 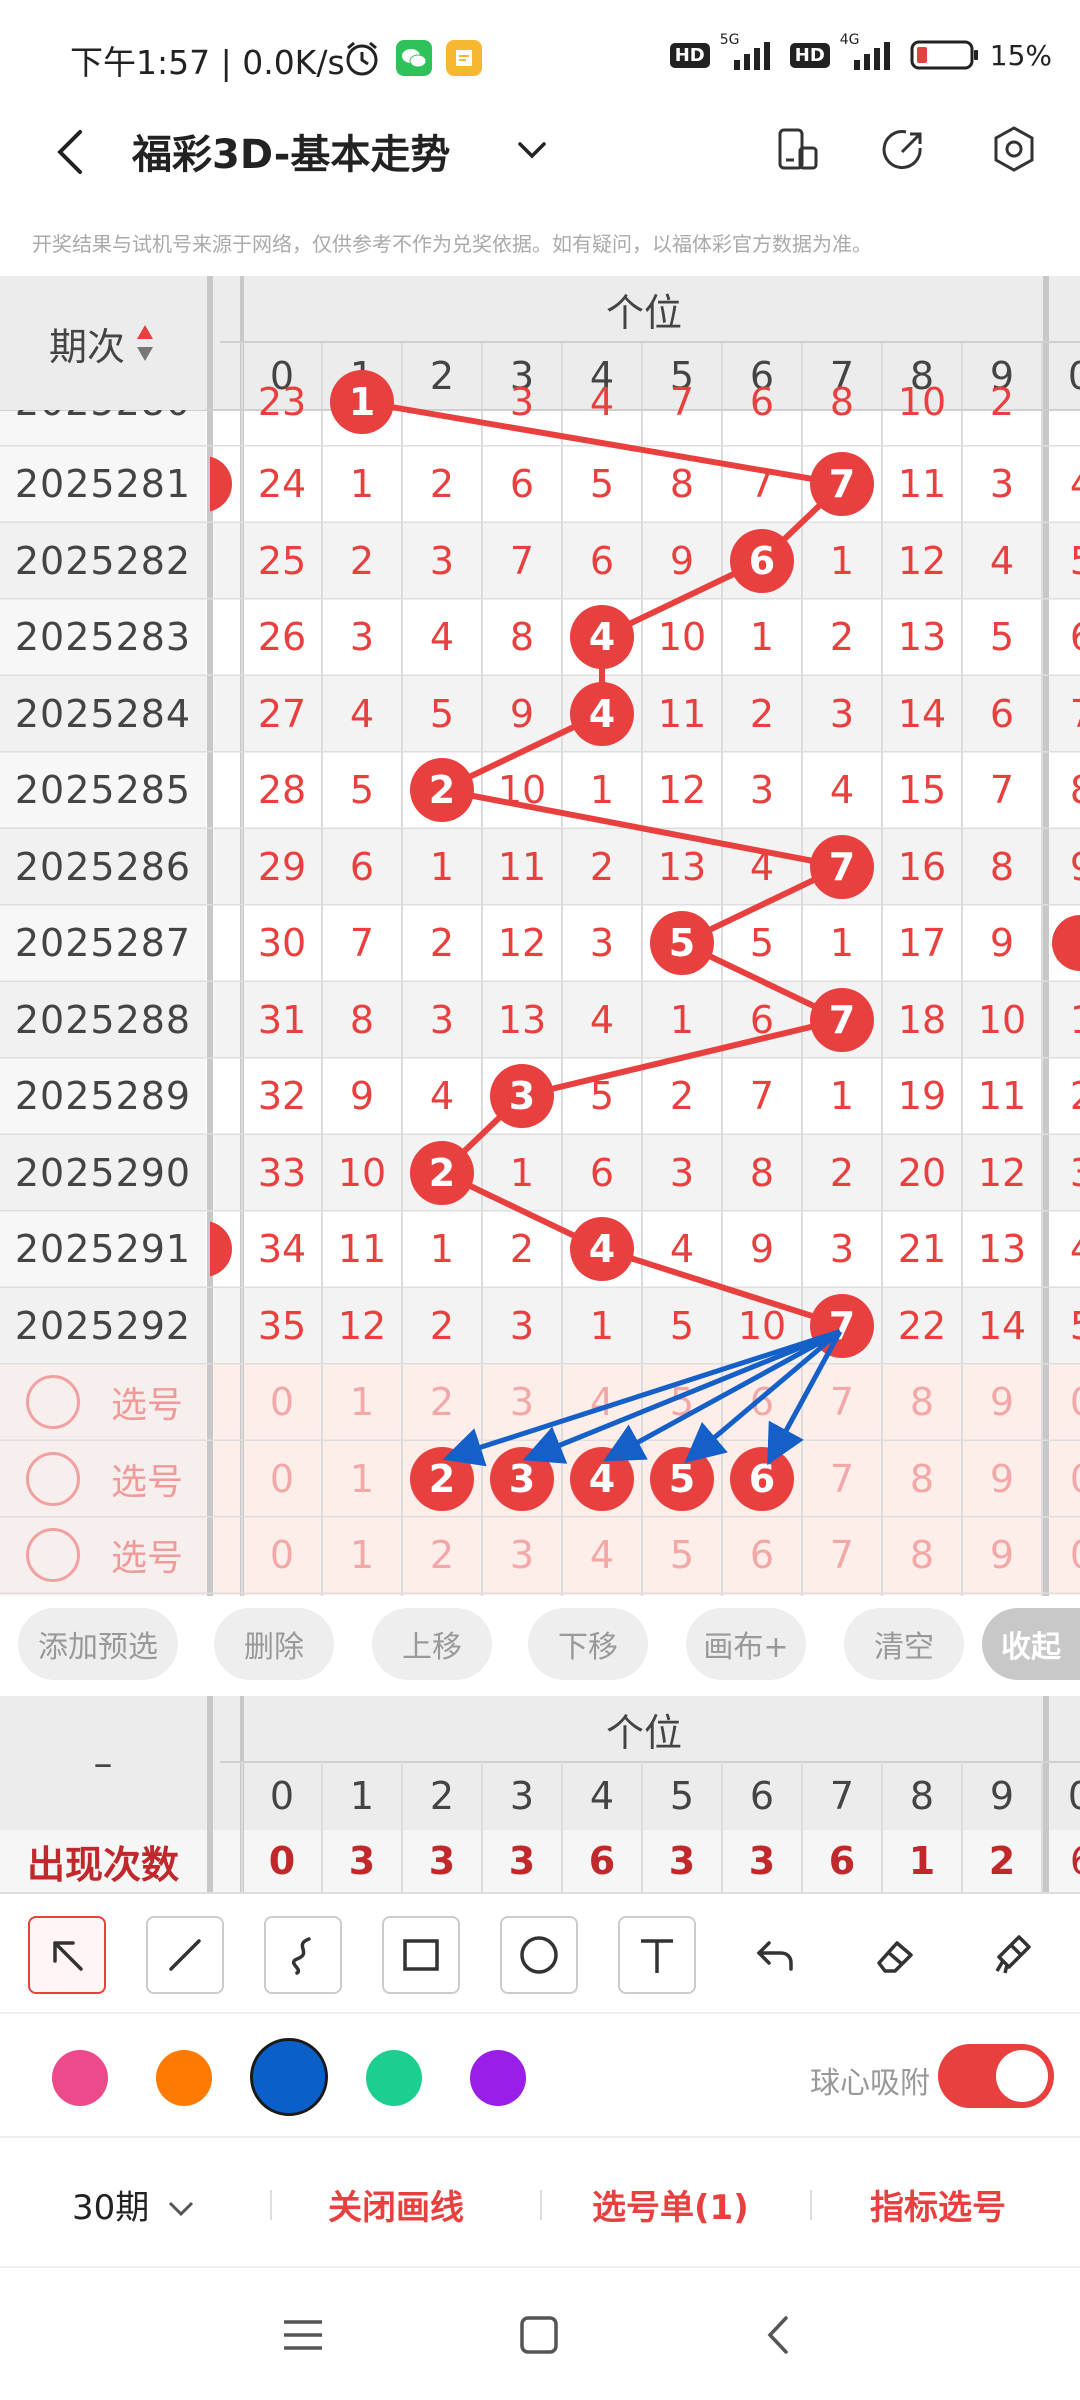 I want to click on sort-icon, so click(x=145, y=343).